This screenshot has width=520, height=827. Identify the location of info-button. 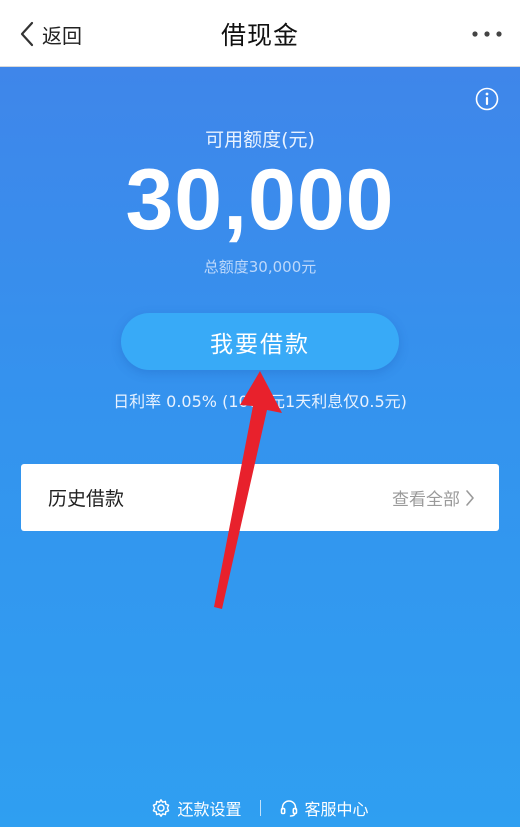
(487, 99).